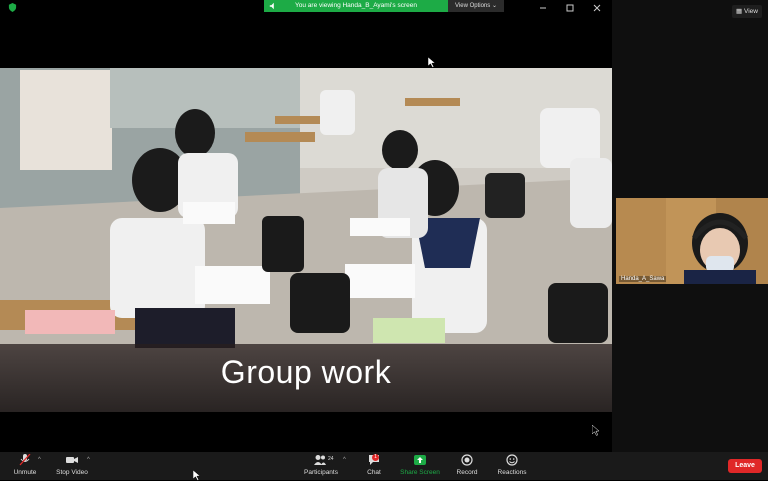 The height and width of the screenshot is (481, 768). I want to click on leave-button: Leave, so click(745, 466).